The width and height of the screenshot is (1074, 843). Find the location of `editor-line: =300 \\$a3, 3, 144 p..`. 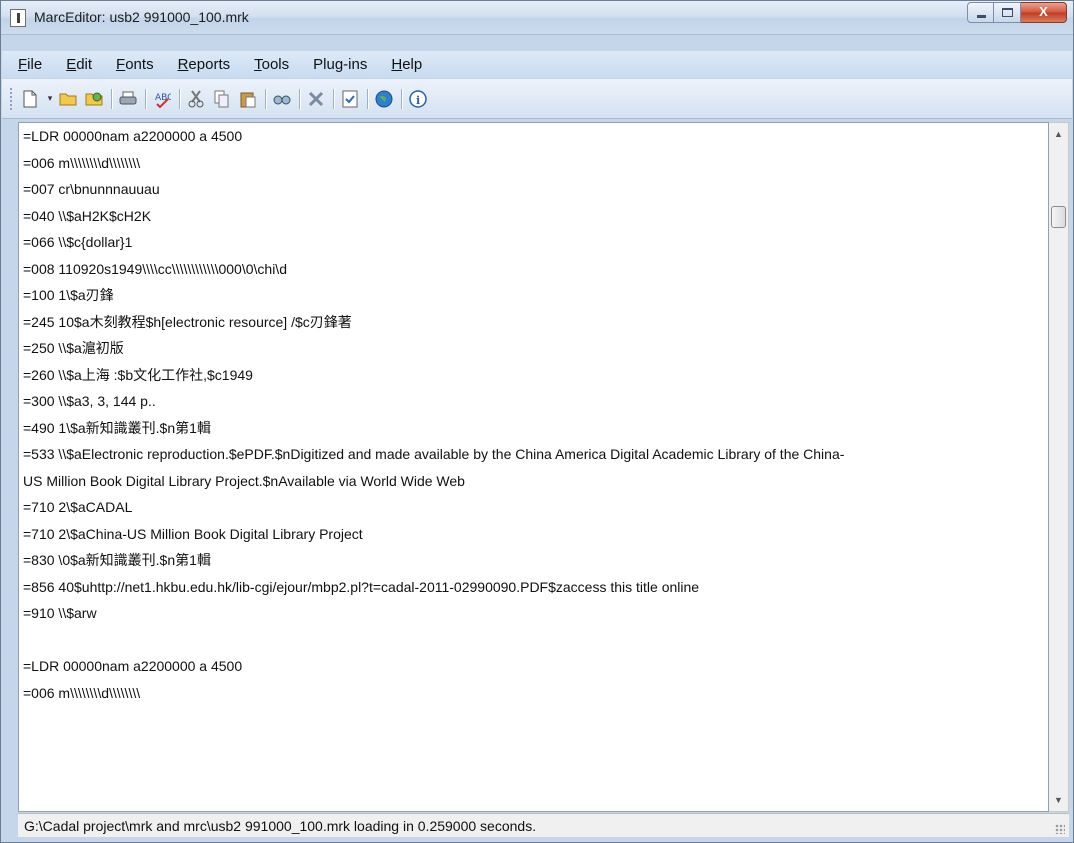

editor-line: =300 \\$a3, 3, 144 p.. is located at coordinates (533, 401).